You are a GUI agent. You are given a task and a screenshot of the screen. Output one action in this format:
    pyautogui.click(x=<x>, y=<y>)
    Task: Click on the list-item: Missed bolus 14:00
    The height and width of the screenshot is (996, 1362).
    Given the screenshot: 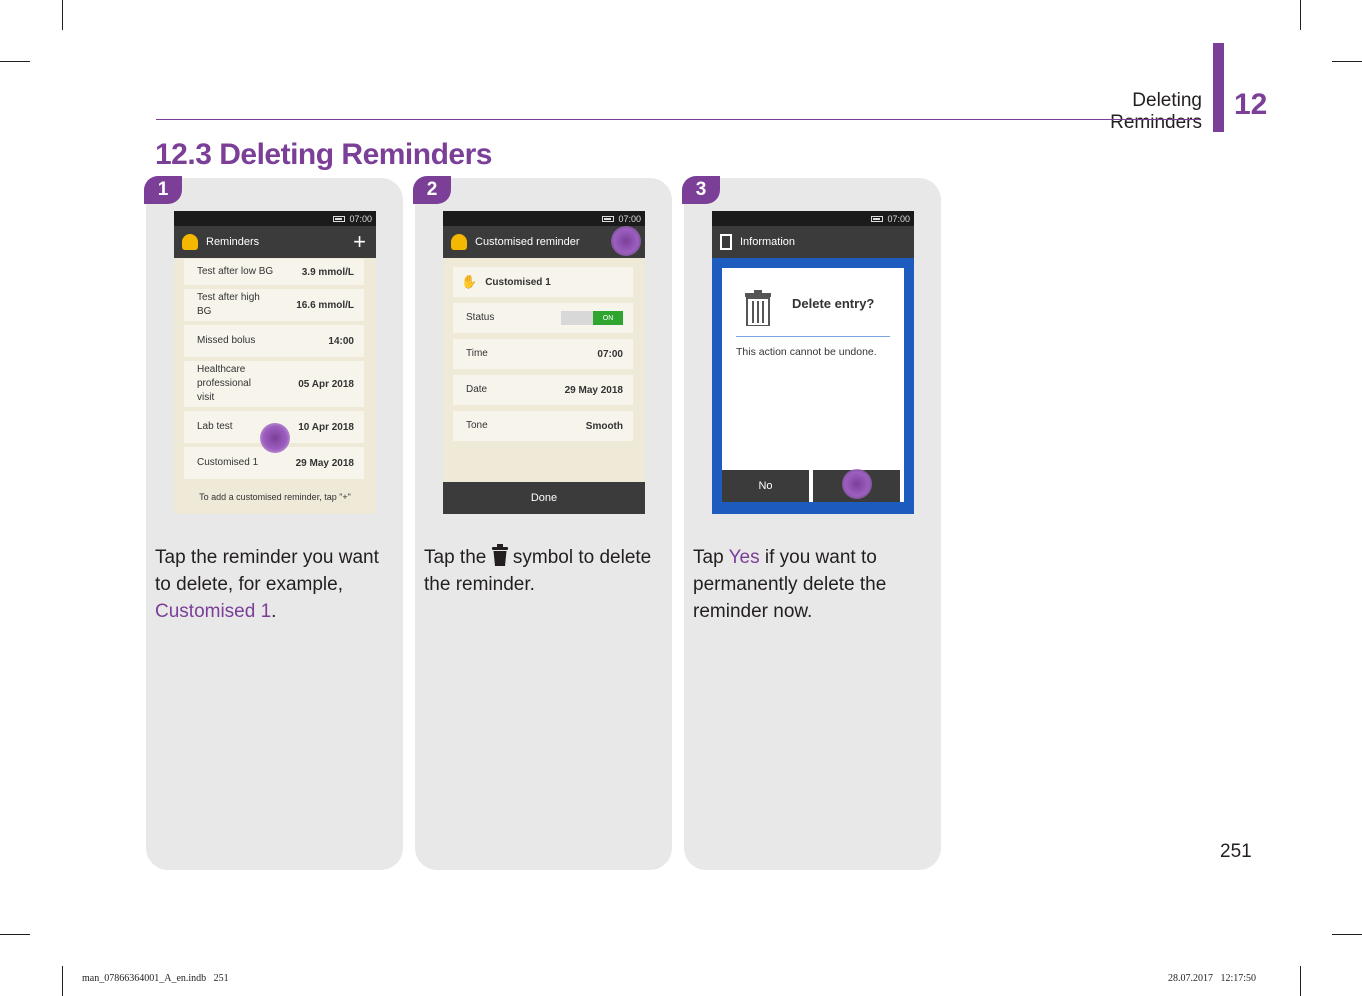 What is the action you would take?
    pyautogui.click(x=274, y=341)
    